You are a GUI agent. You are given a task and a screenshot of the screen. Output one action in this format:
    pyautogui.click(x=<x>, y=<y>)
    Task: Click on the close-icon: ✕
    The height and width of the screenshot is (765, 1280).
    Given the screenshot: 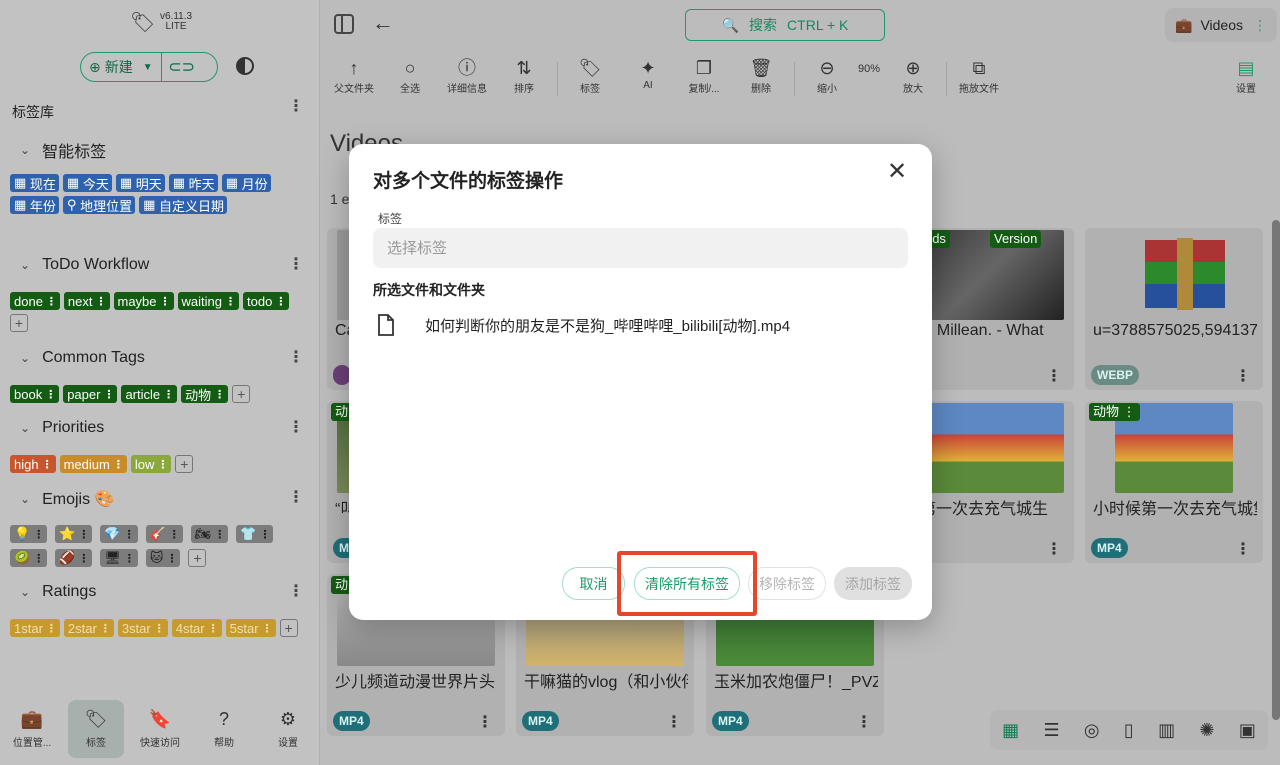 What is the action you would take?
    pyautogui.click(x=897, y=172)
    